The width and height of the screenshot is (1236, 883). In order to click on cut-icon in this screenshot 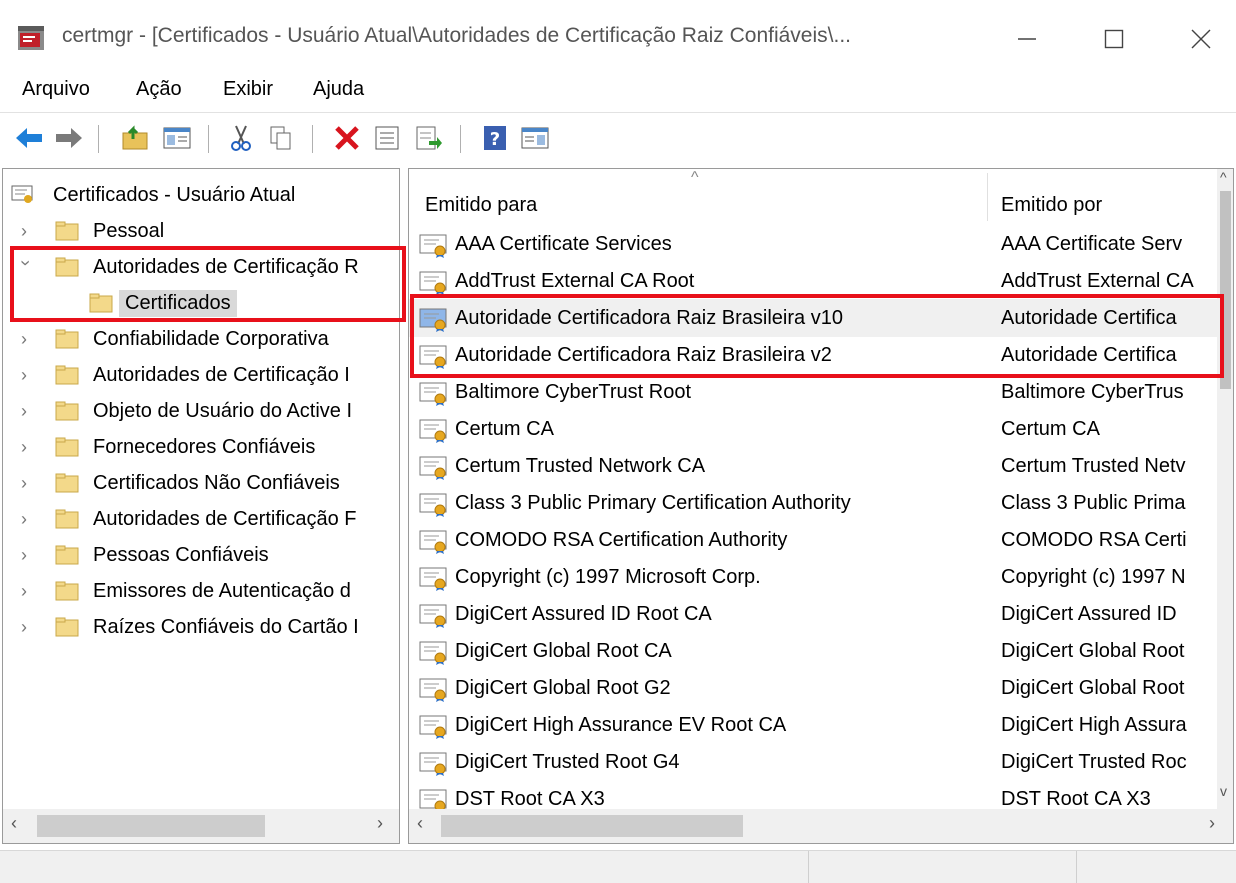, I will do `click(241, 138)`.